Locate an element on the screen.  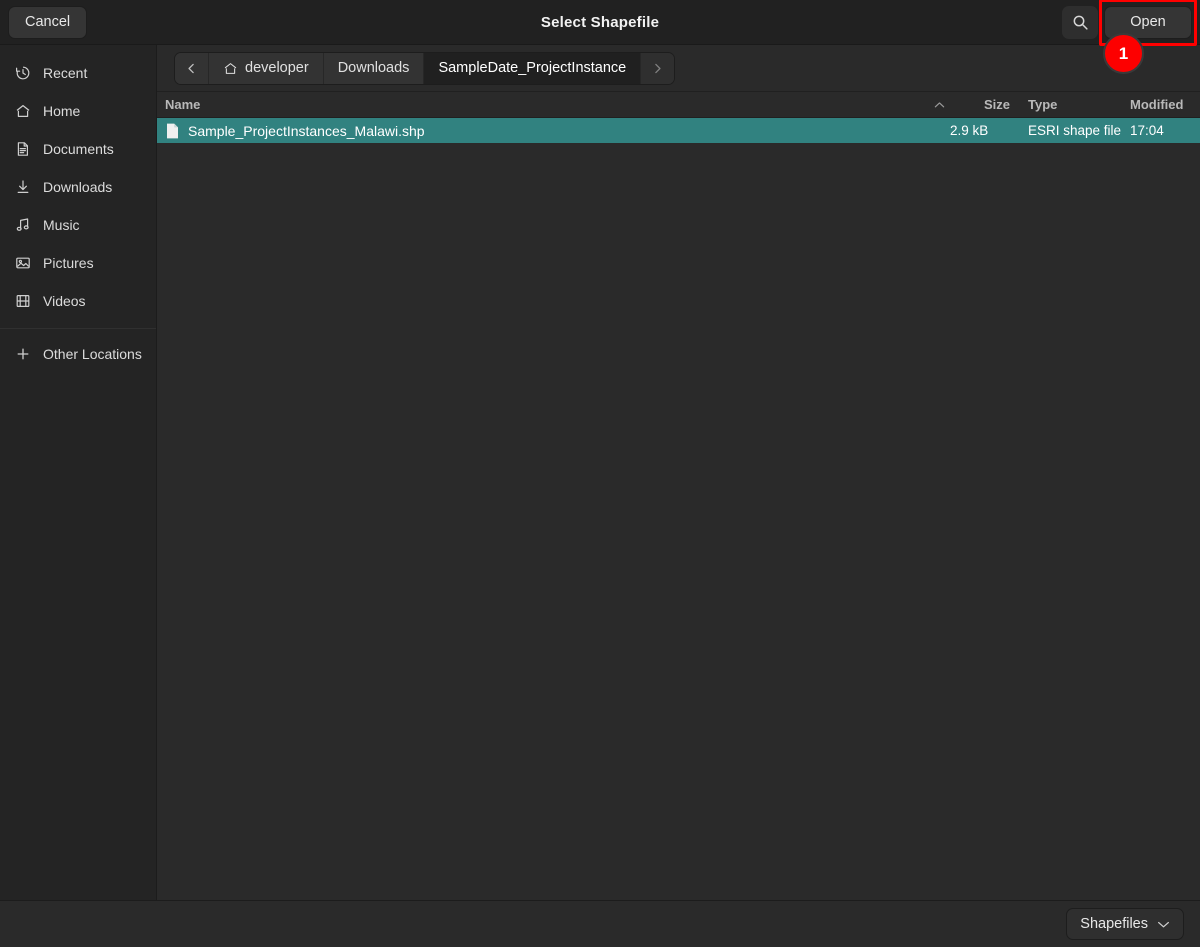
file-name-cell: Sample_ProjectInstances_Malawi.shp is located at coordinates (542, 131).